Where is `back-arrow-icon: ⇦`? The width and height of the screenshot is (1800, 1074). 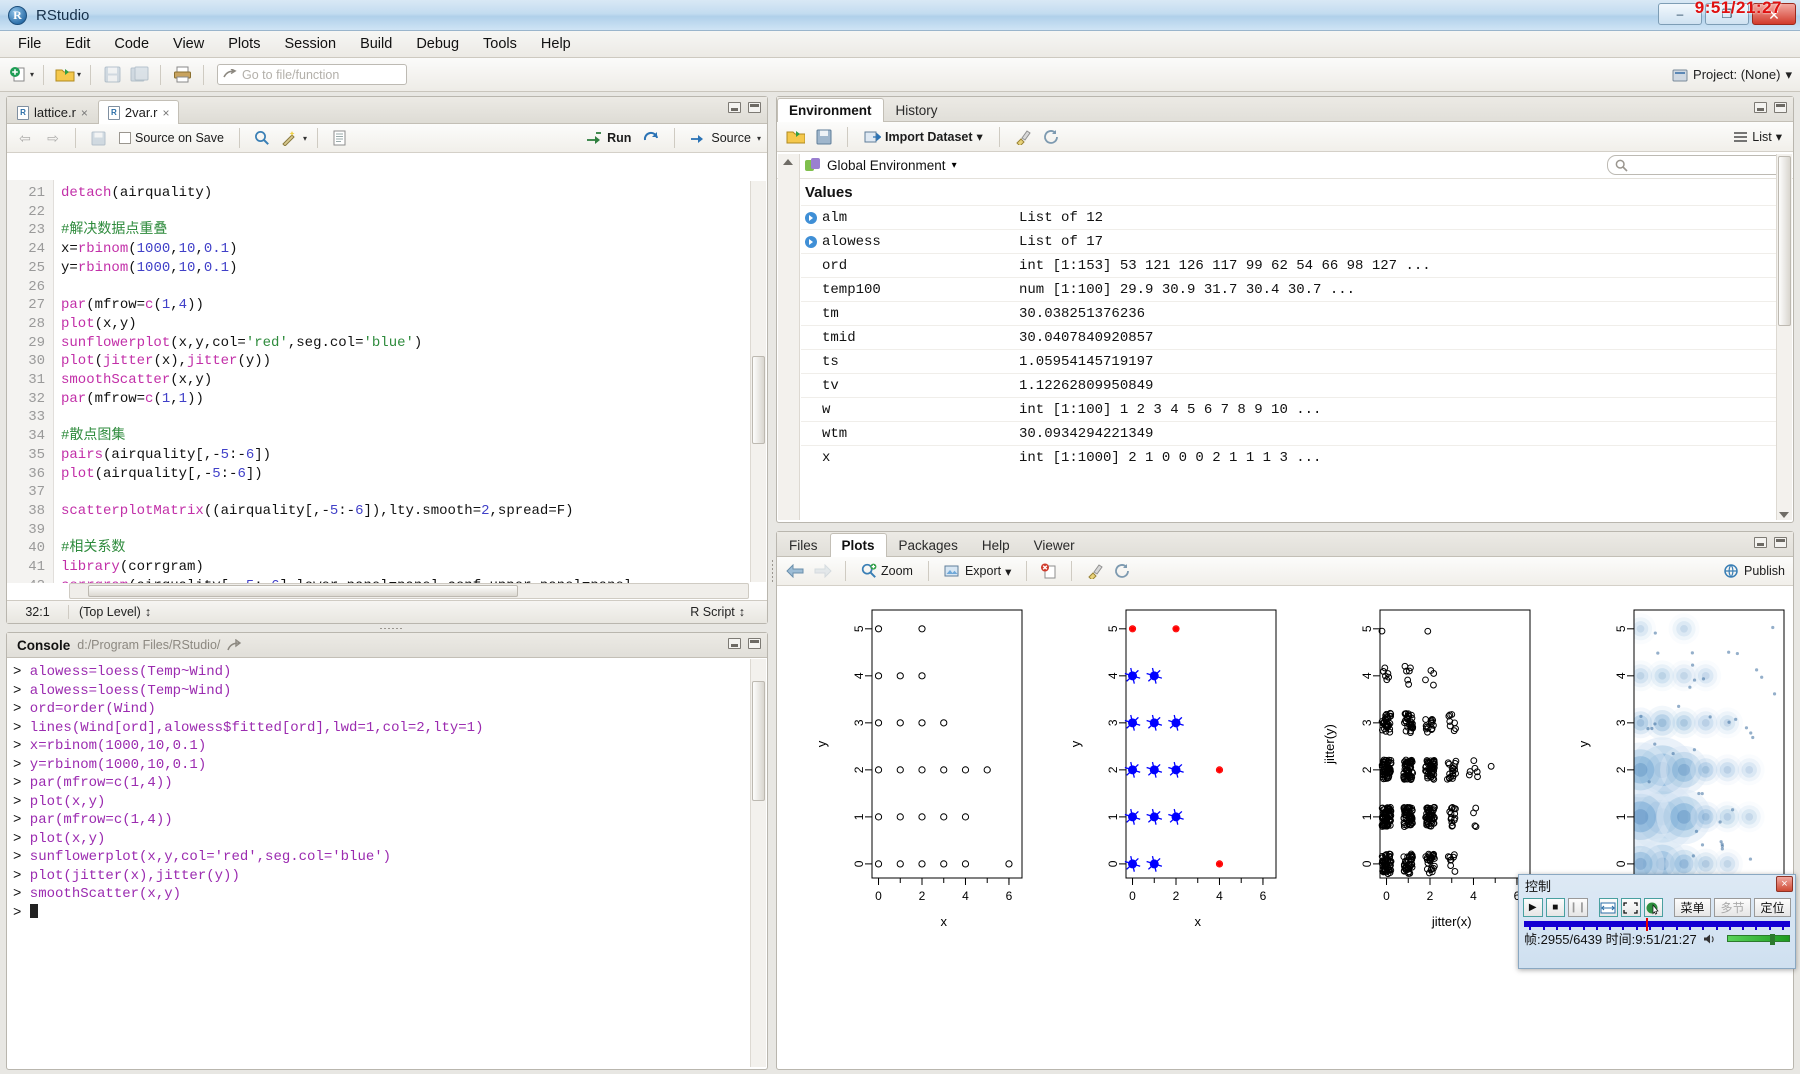 back-arrow-icon: ⇦ is located at coordinates (25, 138).